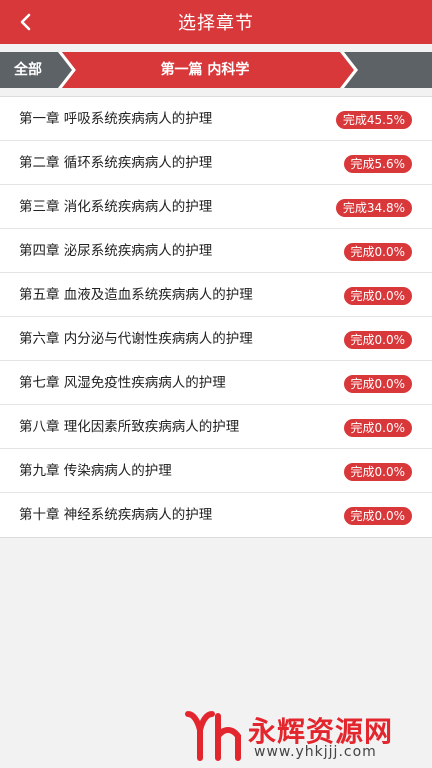 This screenshot has height=768, width=432. Describe the element at coordinates (116, 163) in the screenshot. I see `chapter-title: 第二章 循环系统疾病病人的护理` at that location.